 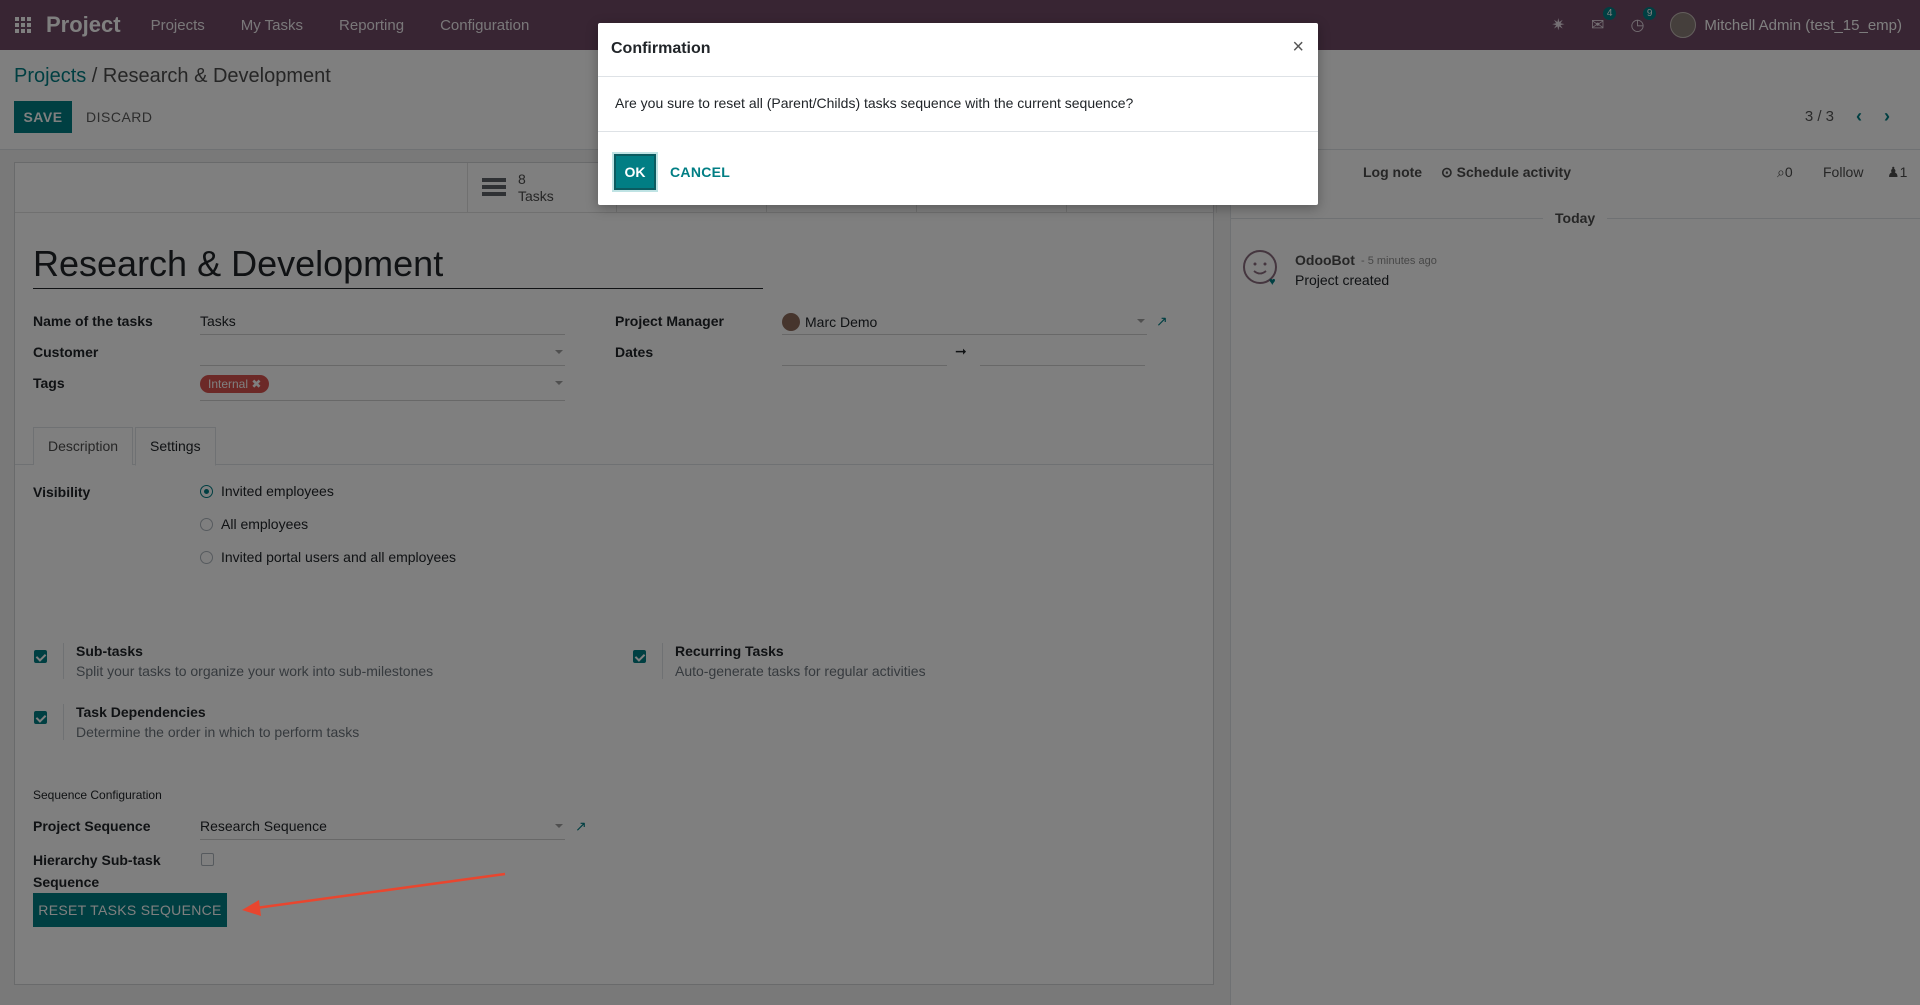 I want to click on dialog-header: Confirmation ×, so click(x=958, y=50).